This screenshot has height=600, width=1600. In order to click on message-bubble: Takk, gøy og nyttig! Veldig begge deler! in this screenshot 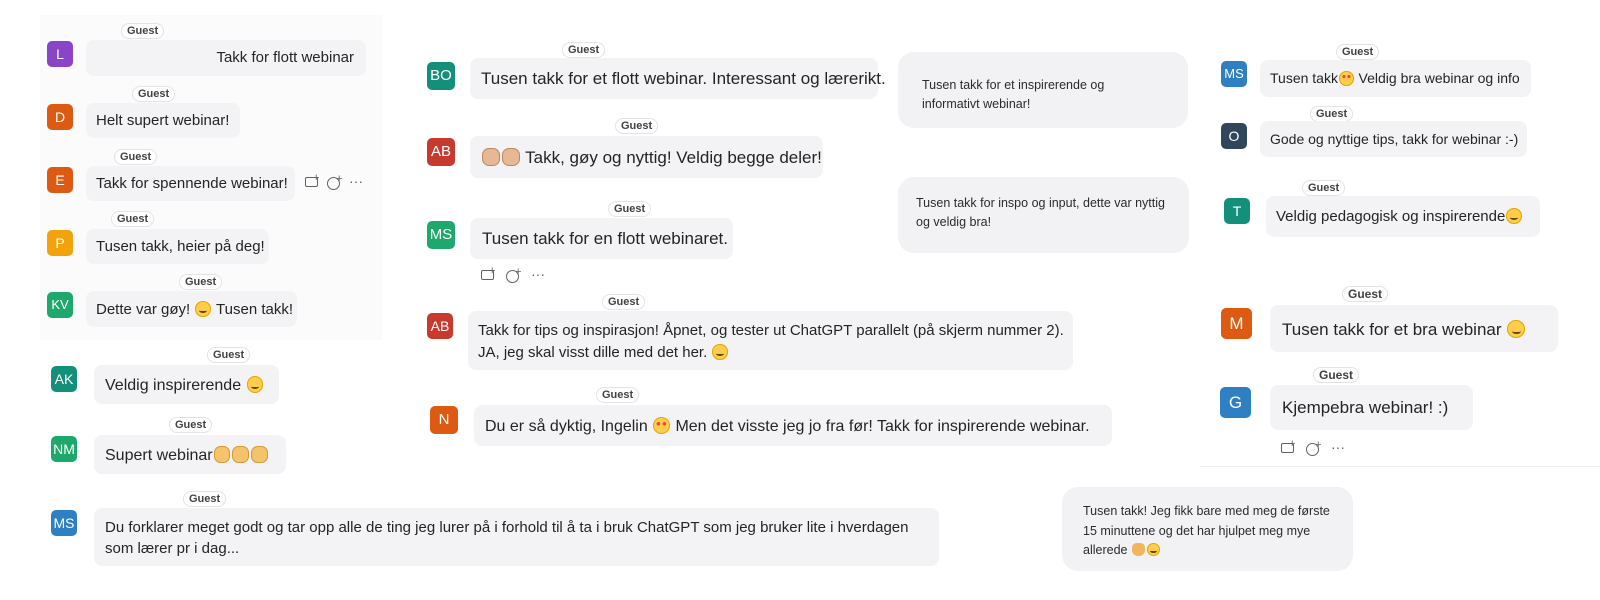, I will do `click(646, 157)`.